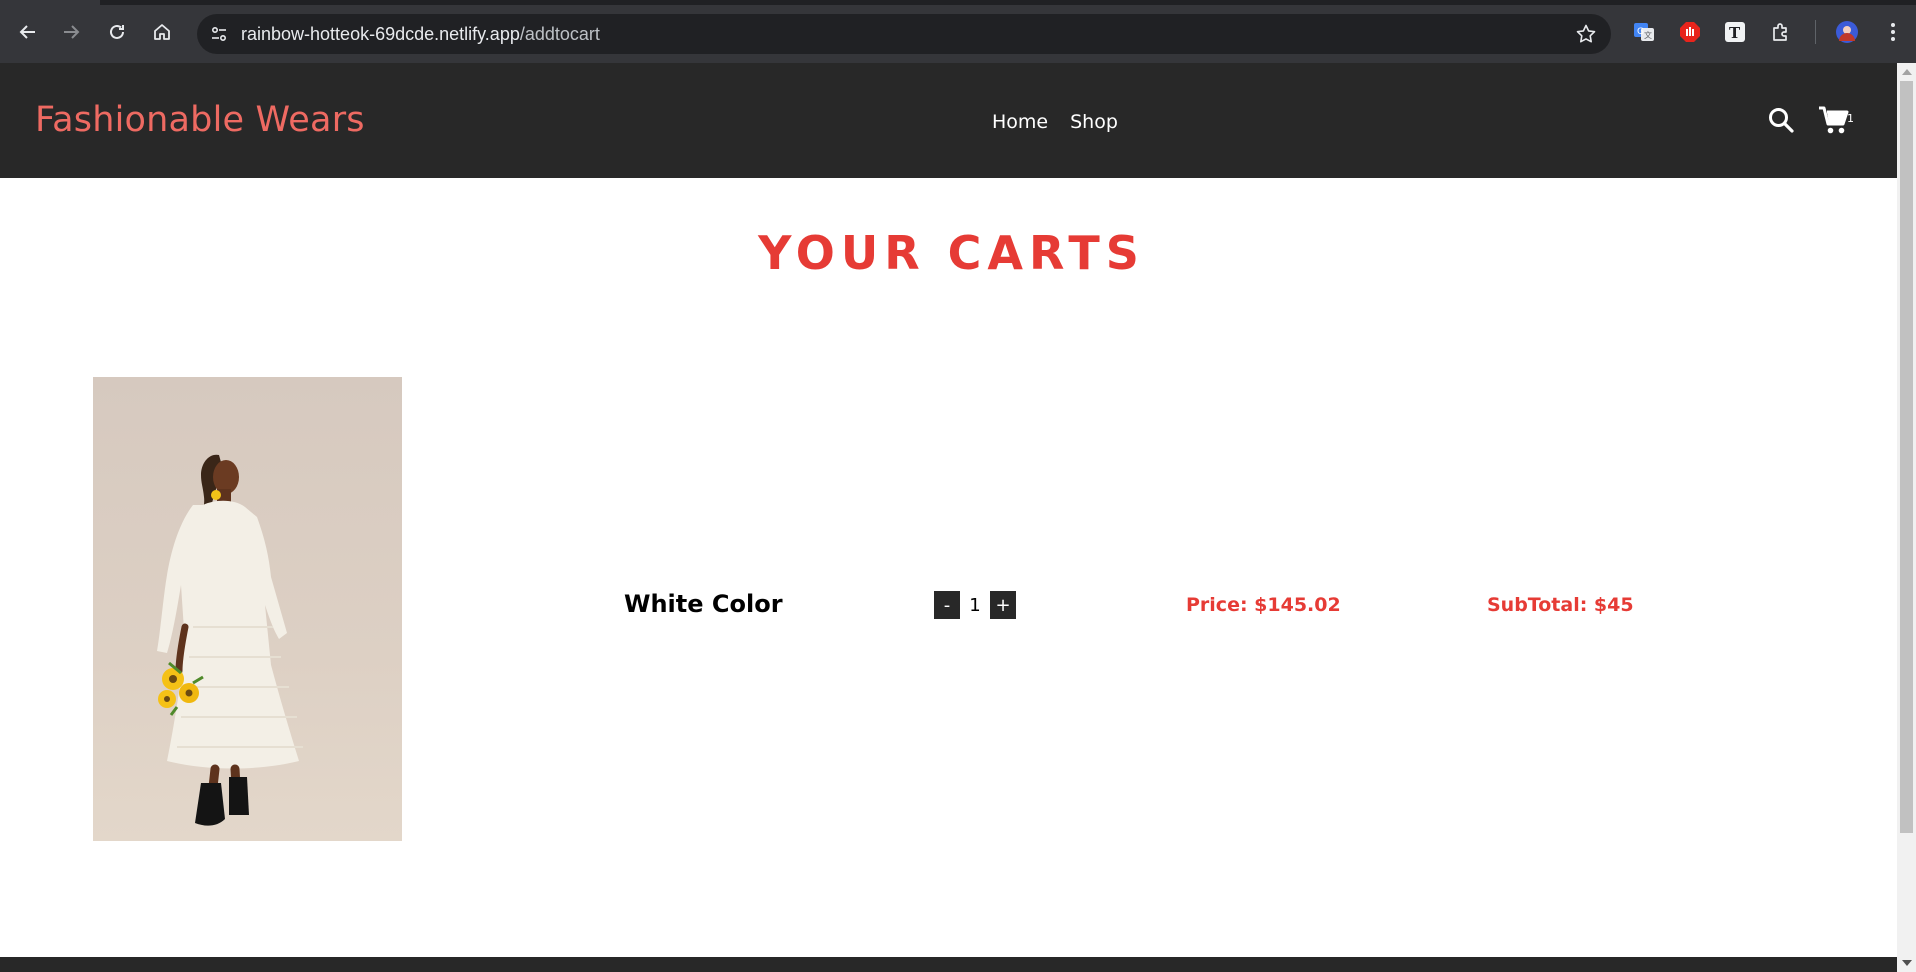  I want to click on url-host: rainbow-hotteok-69dcde.netlify.app, so click(380, 34).